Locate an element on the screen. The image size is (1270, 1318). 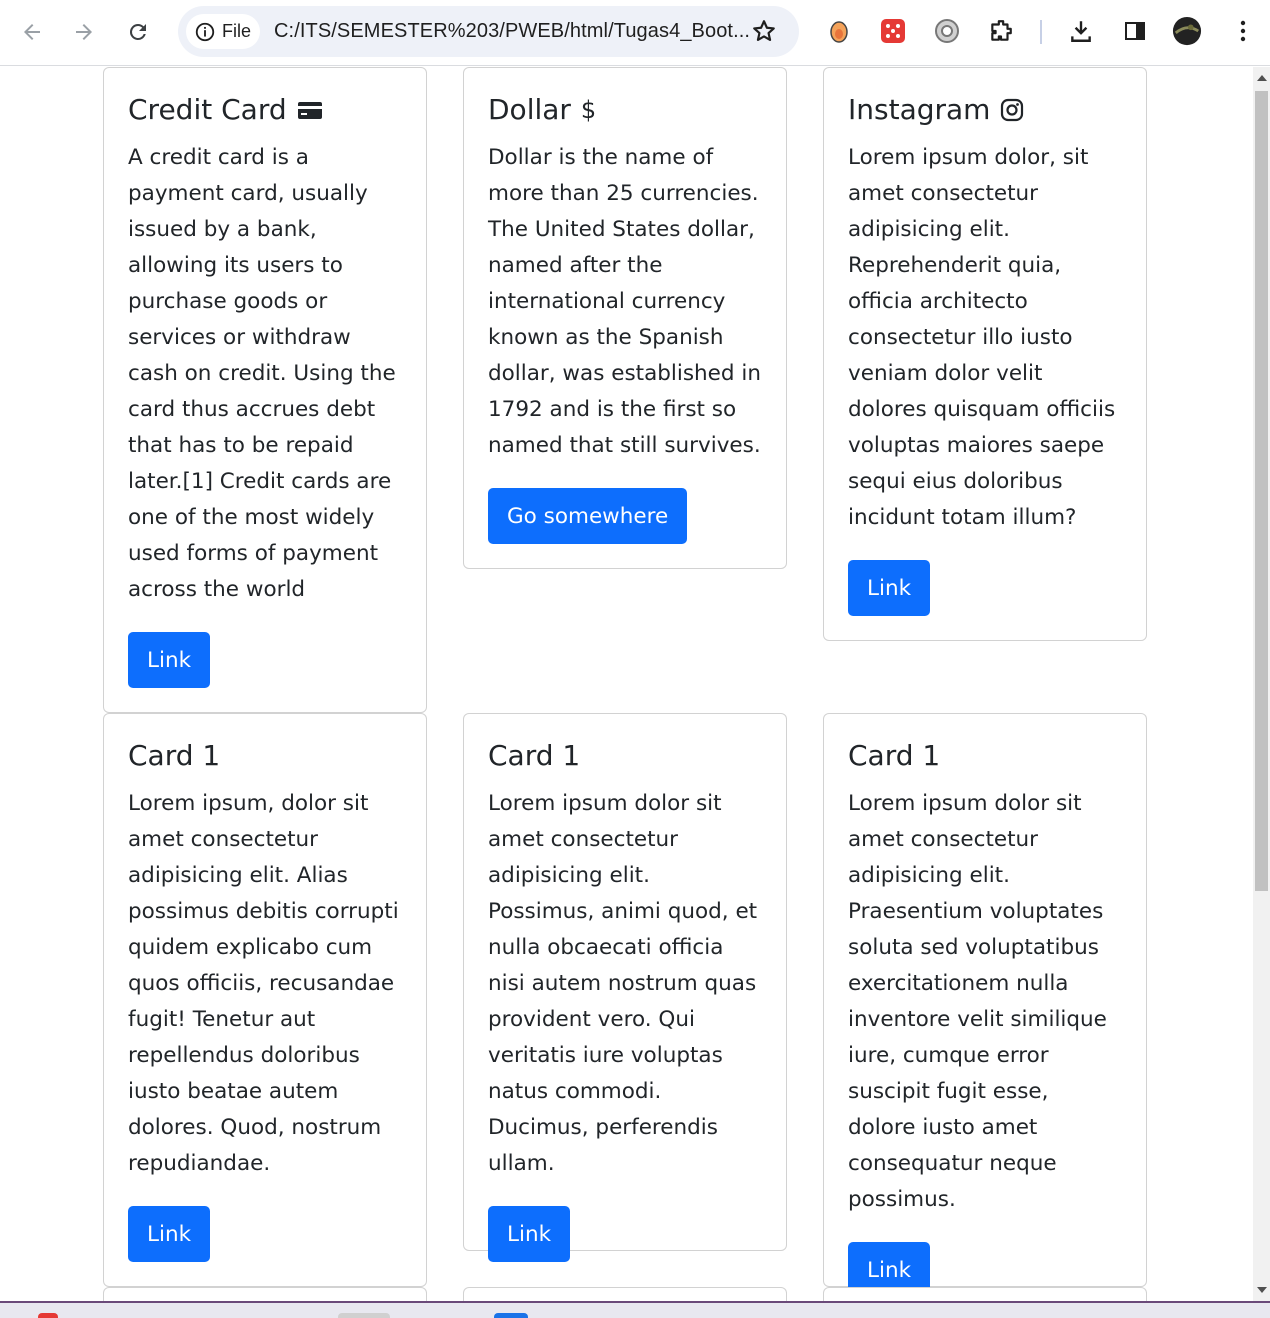
file-label: File is located at coordinates (237, 31).